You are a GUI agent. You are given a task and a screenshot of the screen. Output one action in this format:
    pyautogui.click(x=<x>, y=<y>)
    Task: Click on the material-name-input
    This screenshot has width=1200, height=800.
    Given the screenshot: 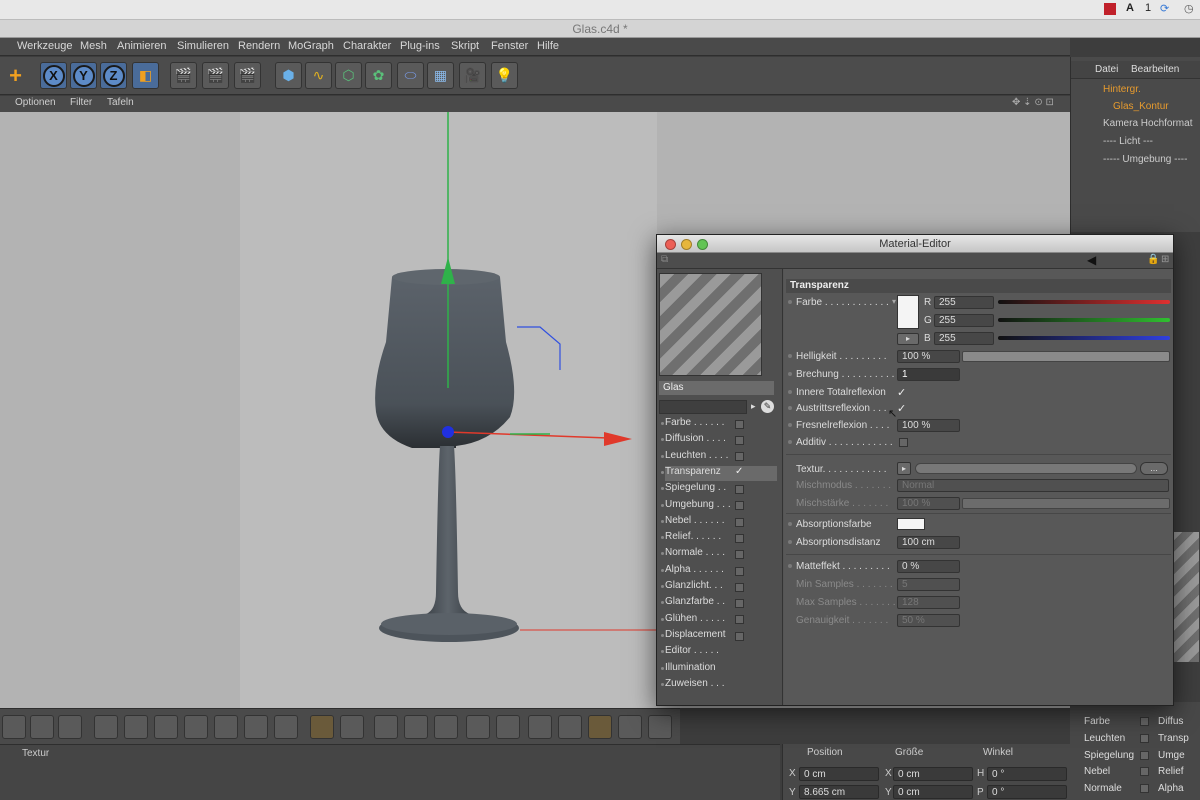 What is the action you would take?
    pyautogui.click(x=703, y=407)
    